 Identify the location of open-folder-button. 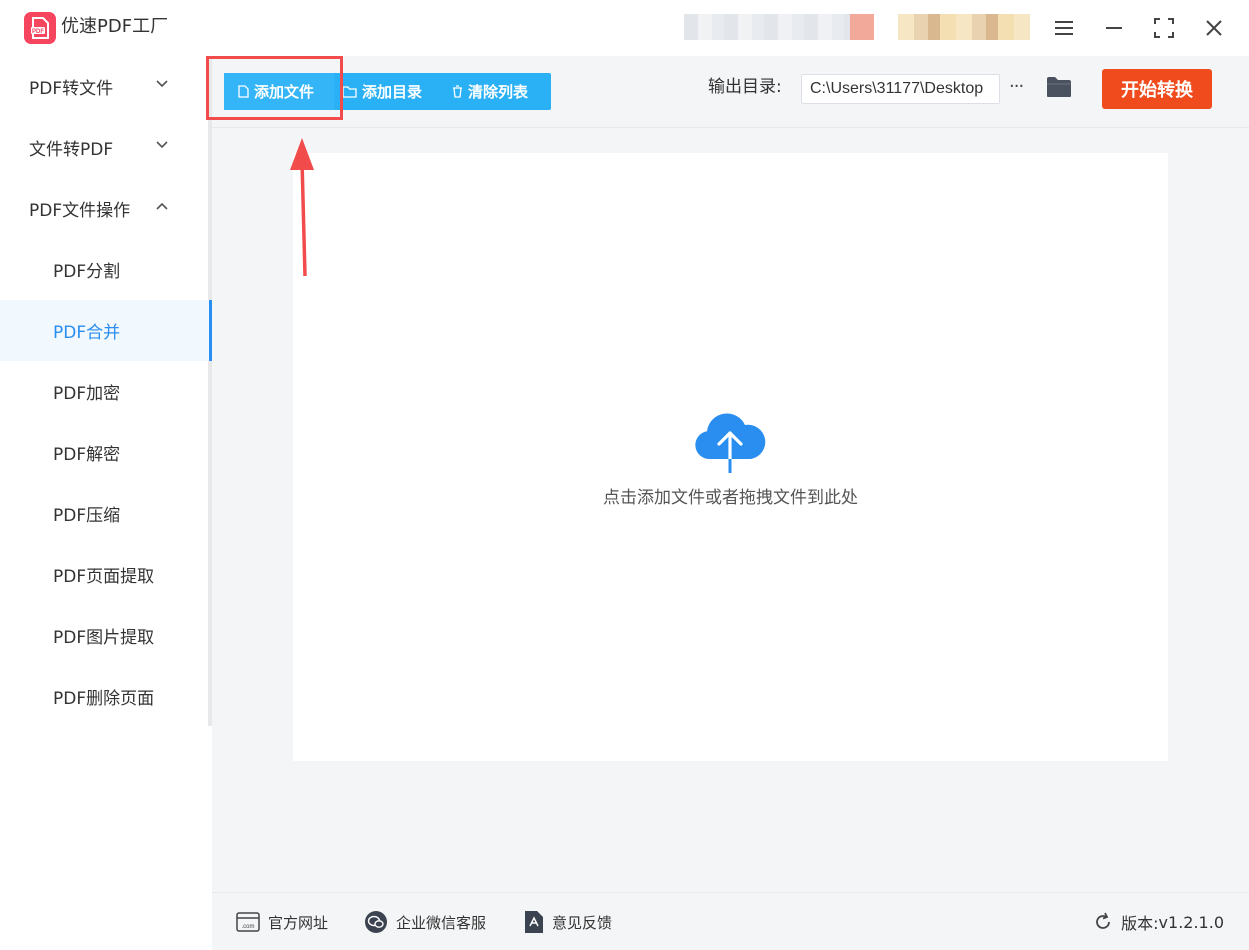
(1059, 89).